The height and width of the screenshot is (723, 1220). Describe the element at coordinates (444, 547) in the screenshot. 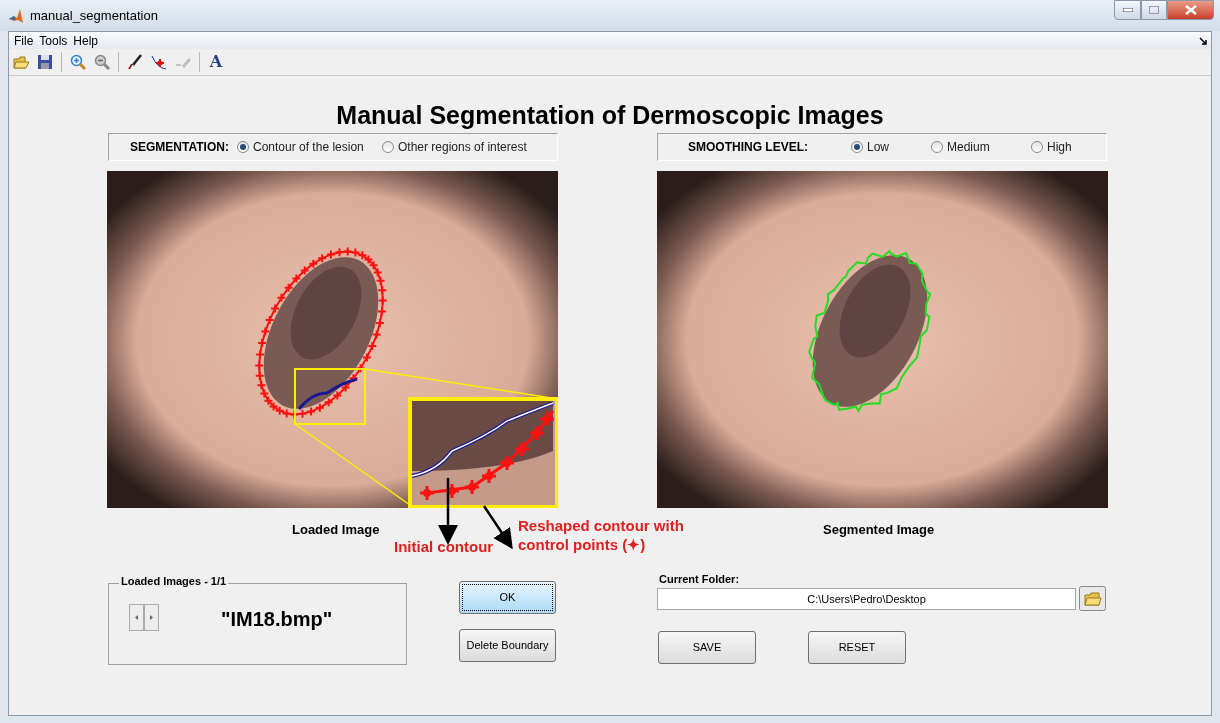

I see `annotation-label: Initial contour` at that location.